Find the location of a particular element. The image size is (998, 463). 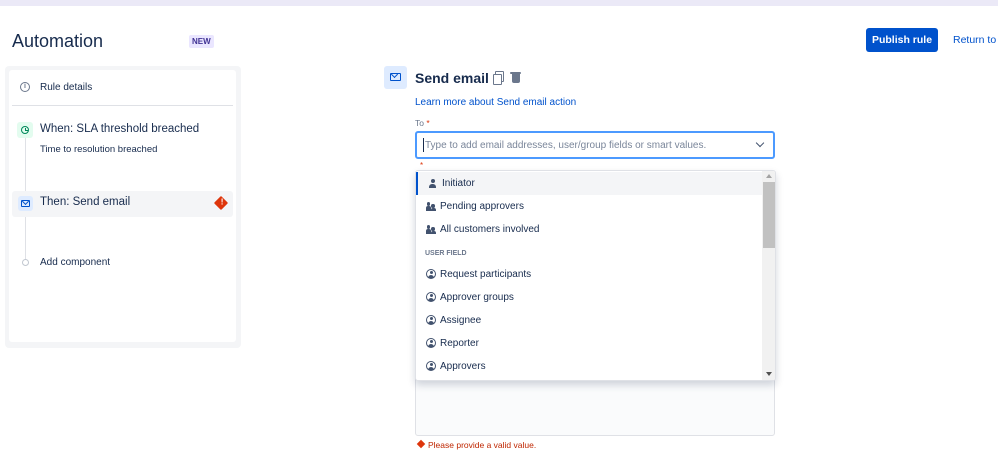

dropdown-scrollbar is located at coordinates (768, 275).